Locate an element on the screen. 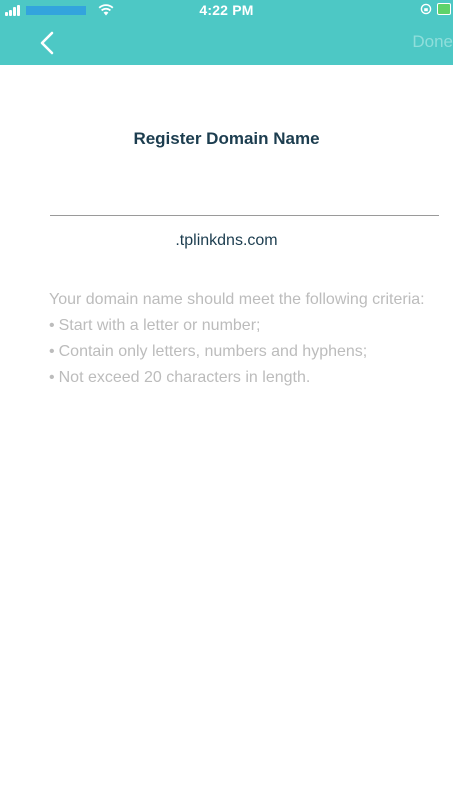 This screenshot has width=453, height=808. status-bar: 4:22 PM is located at coordinates (226, 10).